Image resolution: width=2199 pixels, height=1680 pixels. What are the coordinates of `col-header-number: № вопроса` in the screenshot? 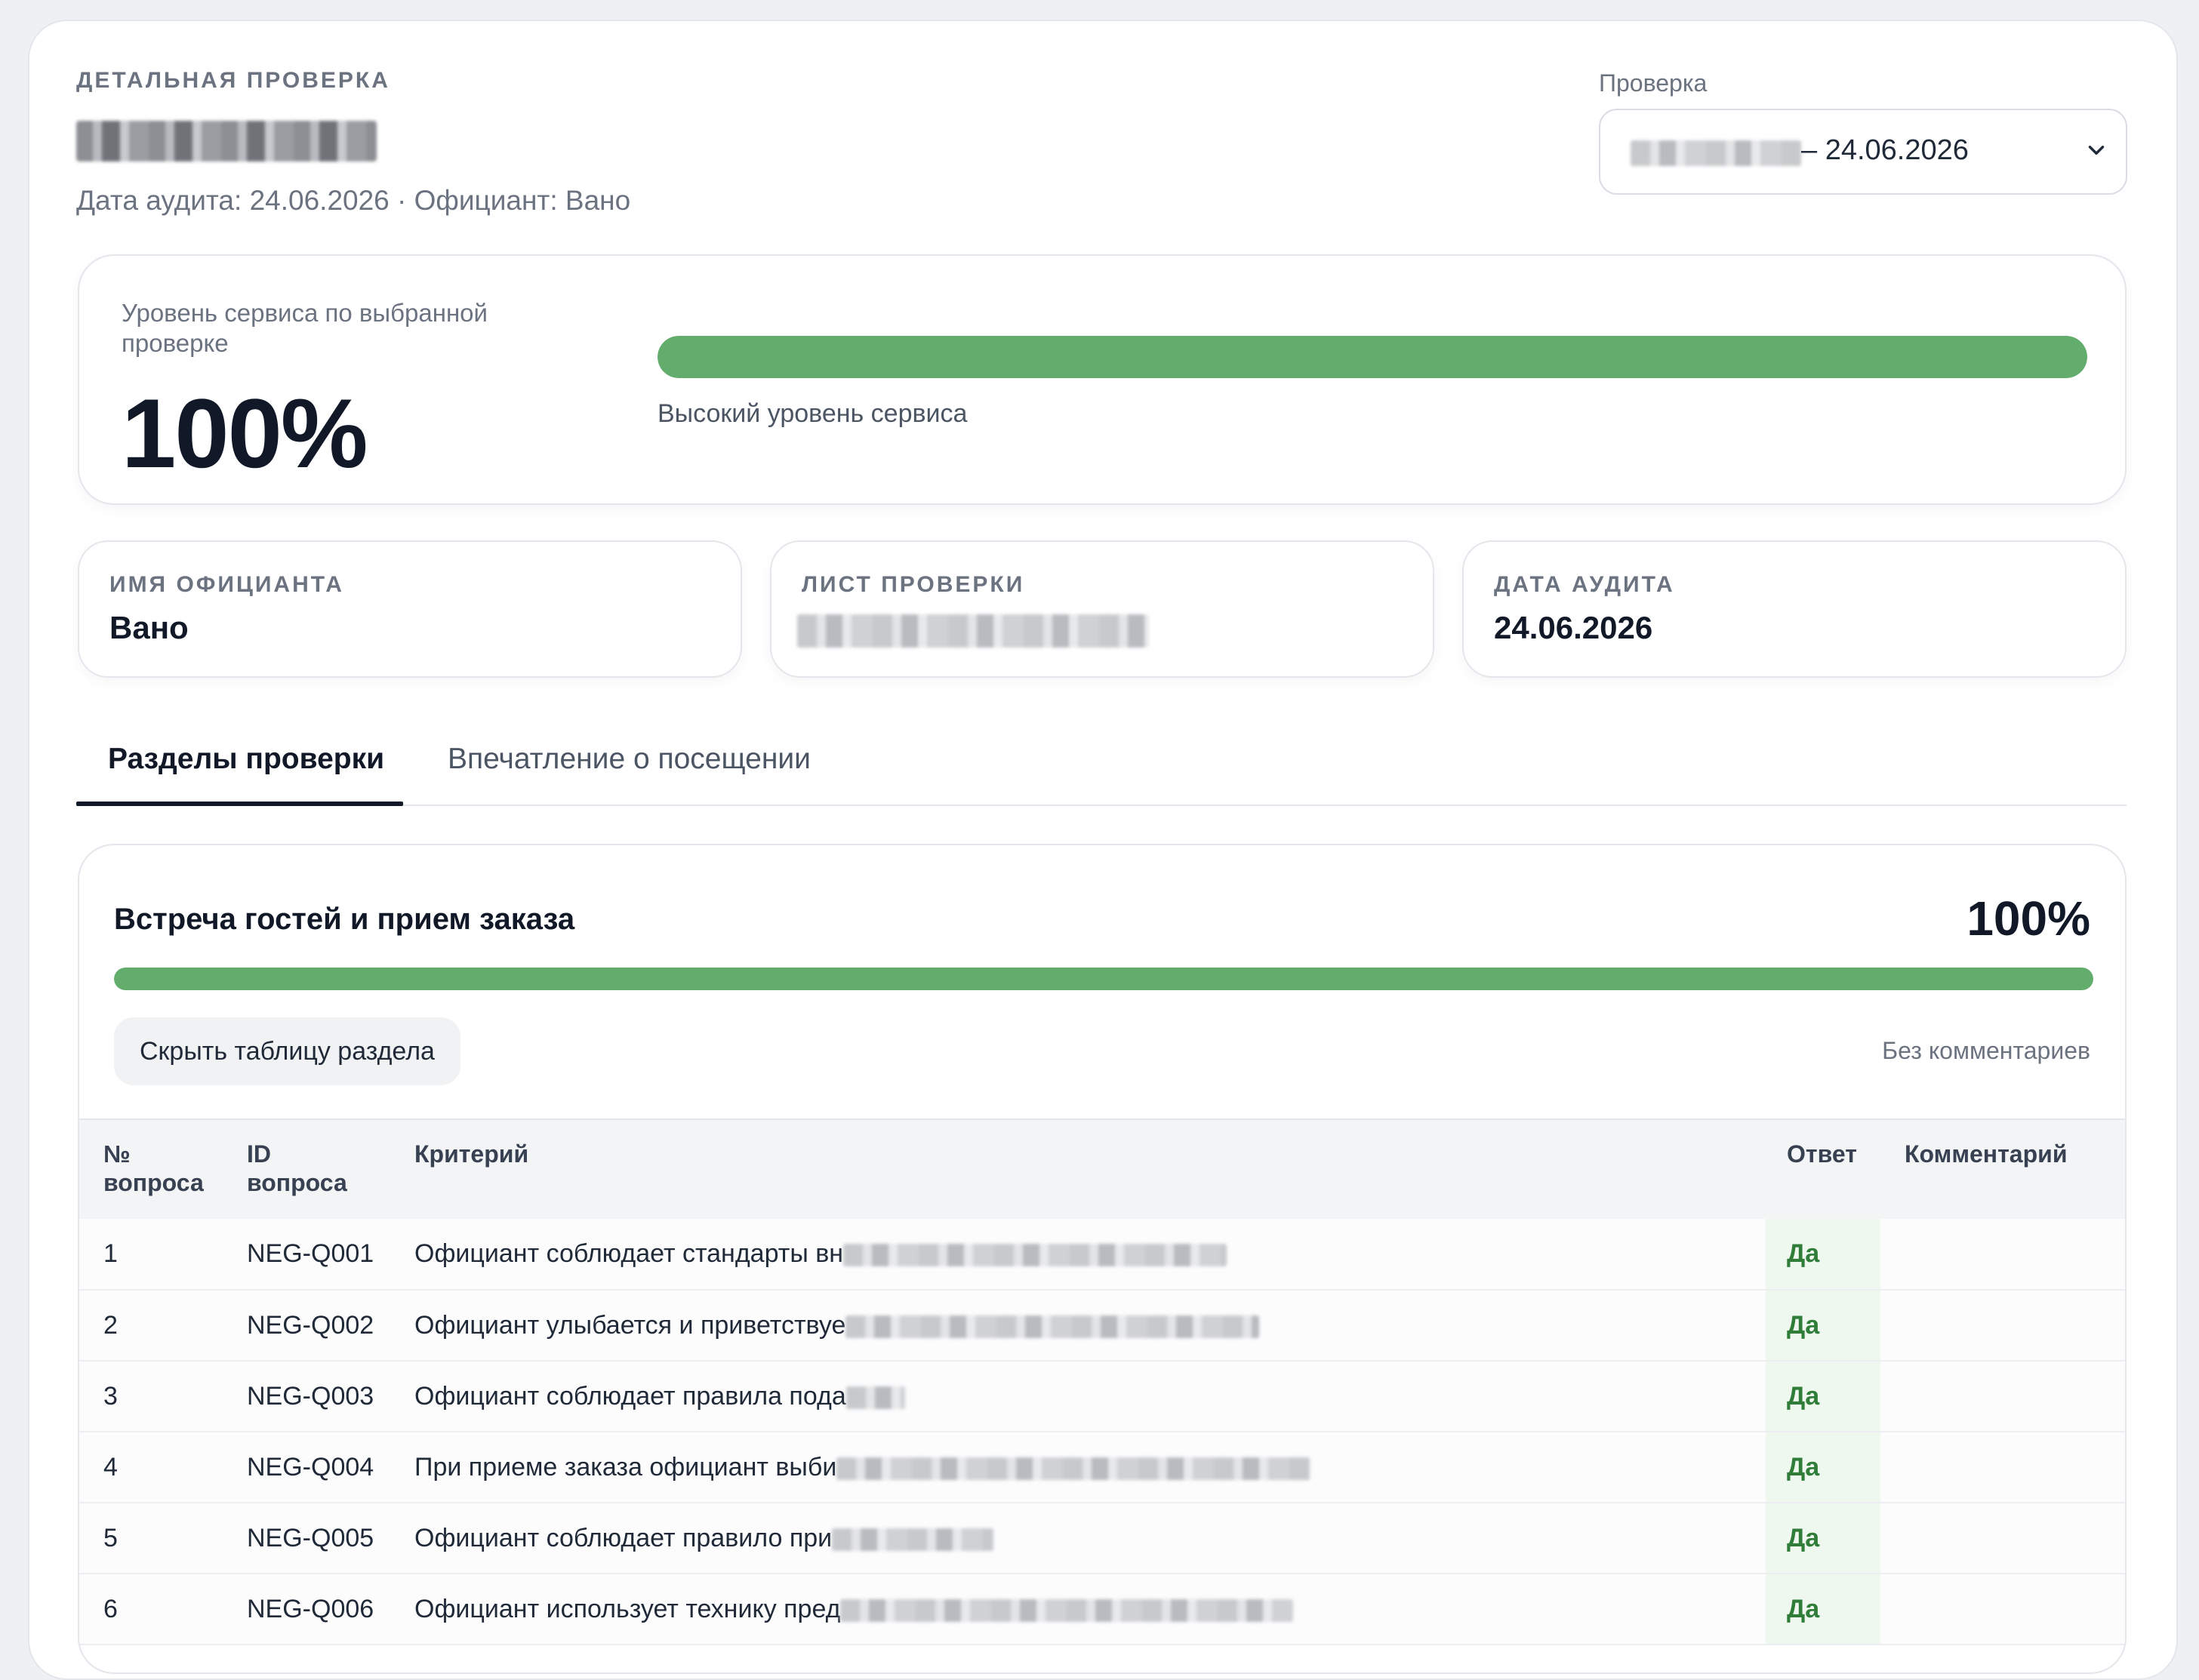 It's located at (163, 1169).